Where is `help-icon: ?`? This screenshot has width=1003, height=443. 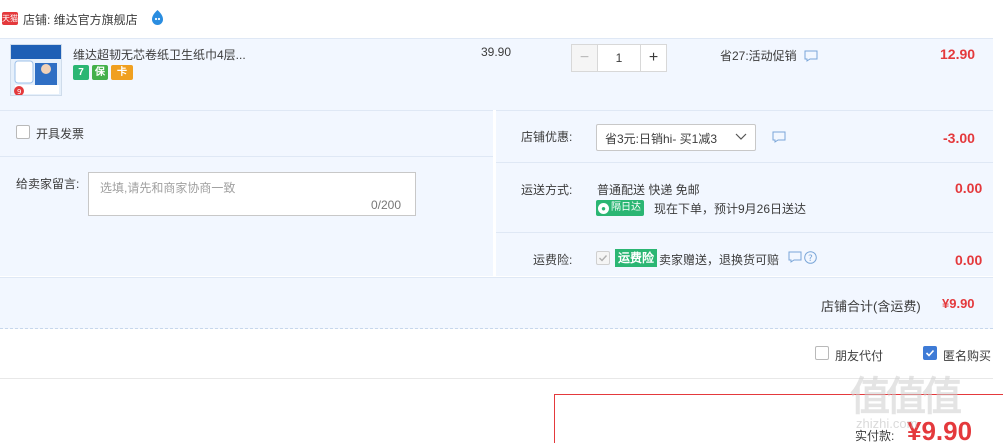
help-icon: ? is located at coordinates (810, 257).